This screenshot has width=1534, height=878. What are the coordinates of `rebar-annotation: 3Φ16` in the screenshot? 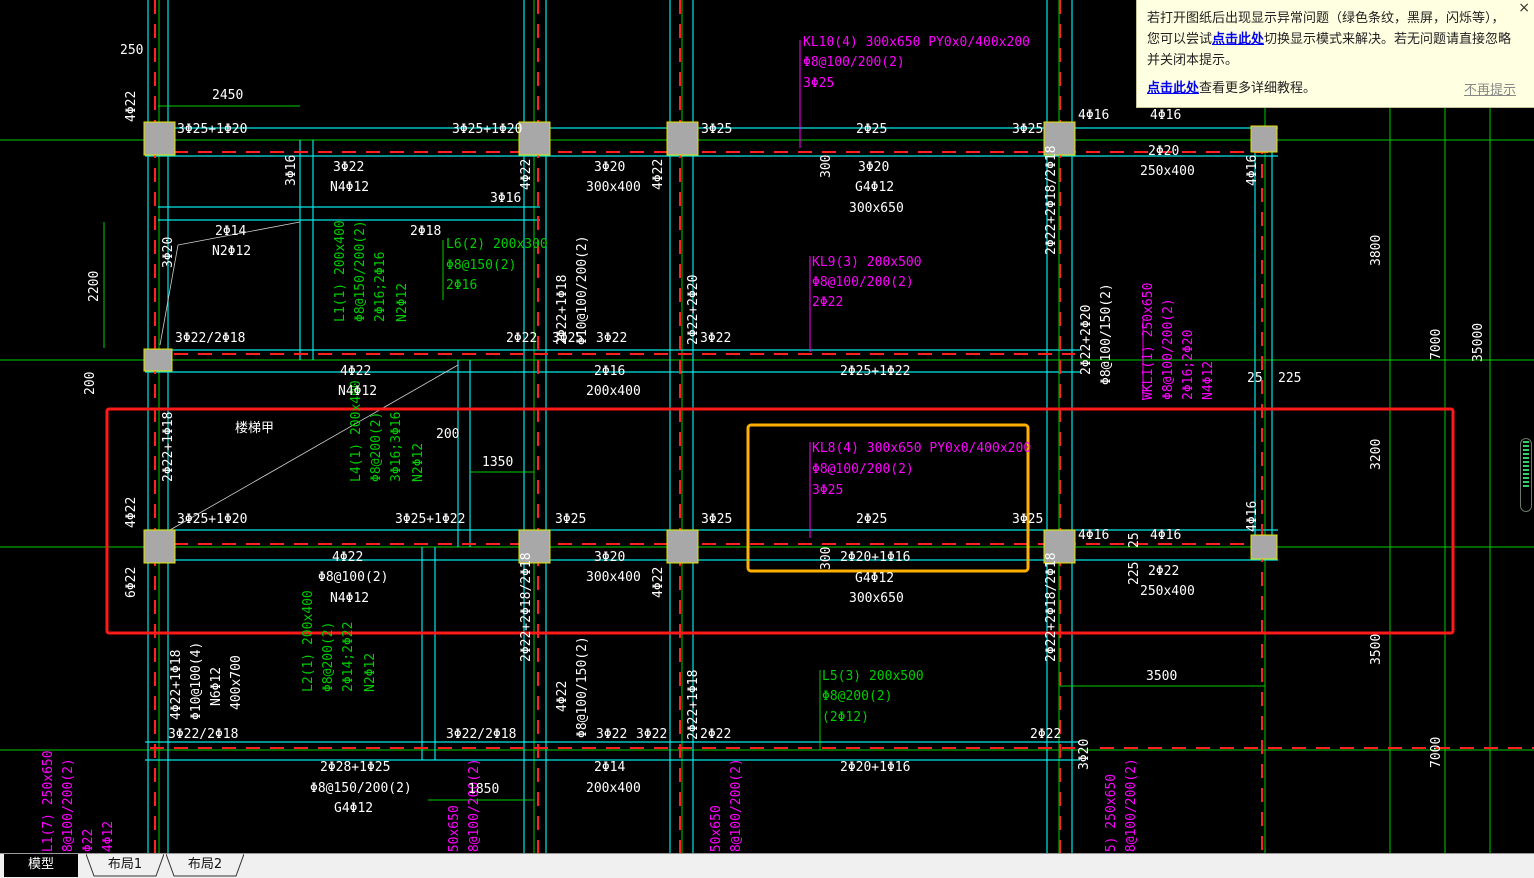 It's located at (291, 170).